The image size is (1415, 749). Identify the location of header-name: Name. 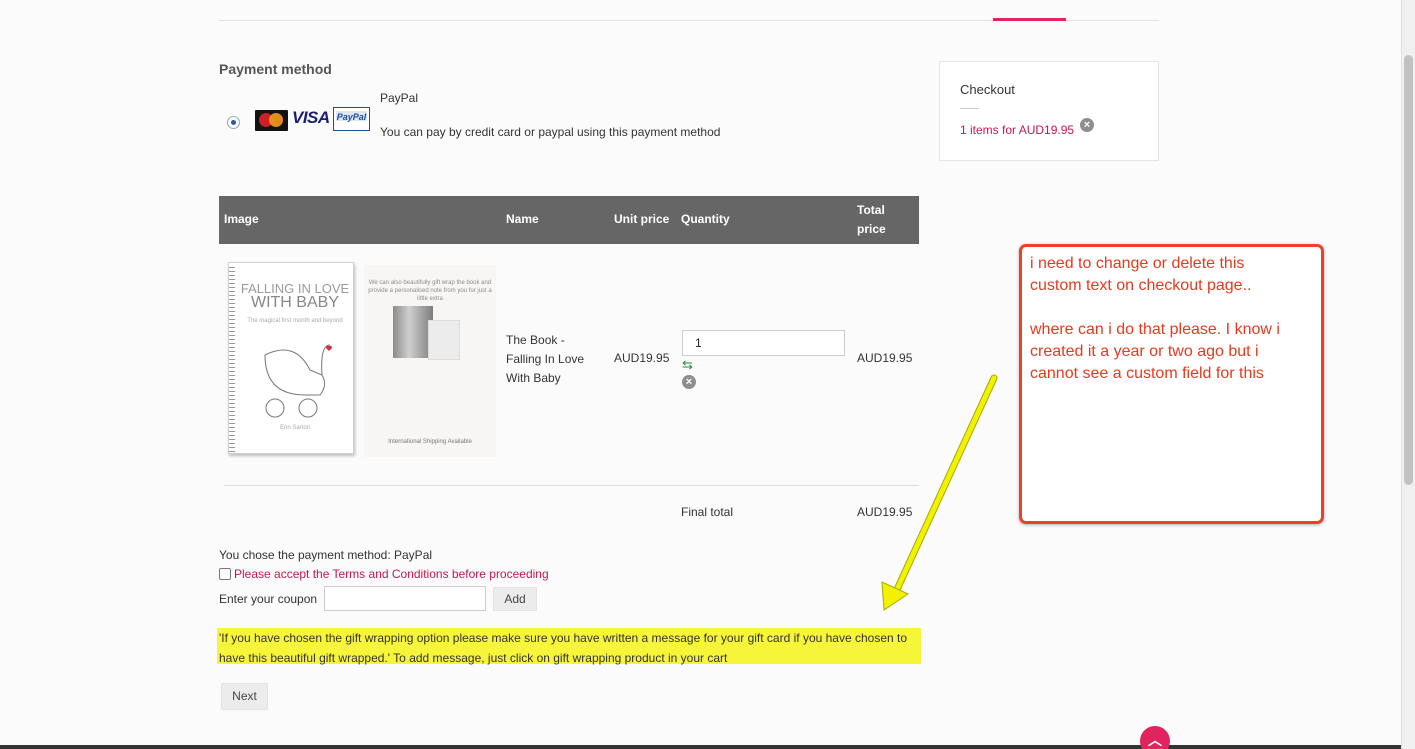
(522, 219).